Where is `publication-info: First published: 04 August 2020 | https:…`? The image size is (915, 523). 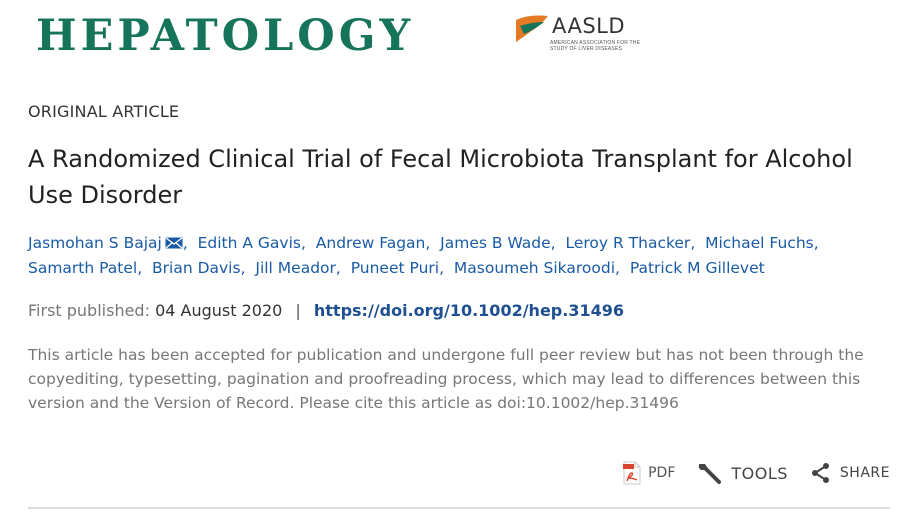
publication-info: First published: 04 August 2020 | https:… is located at coordinates (326, 310).